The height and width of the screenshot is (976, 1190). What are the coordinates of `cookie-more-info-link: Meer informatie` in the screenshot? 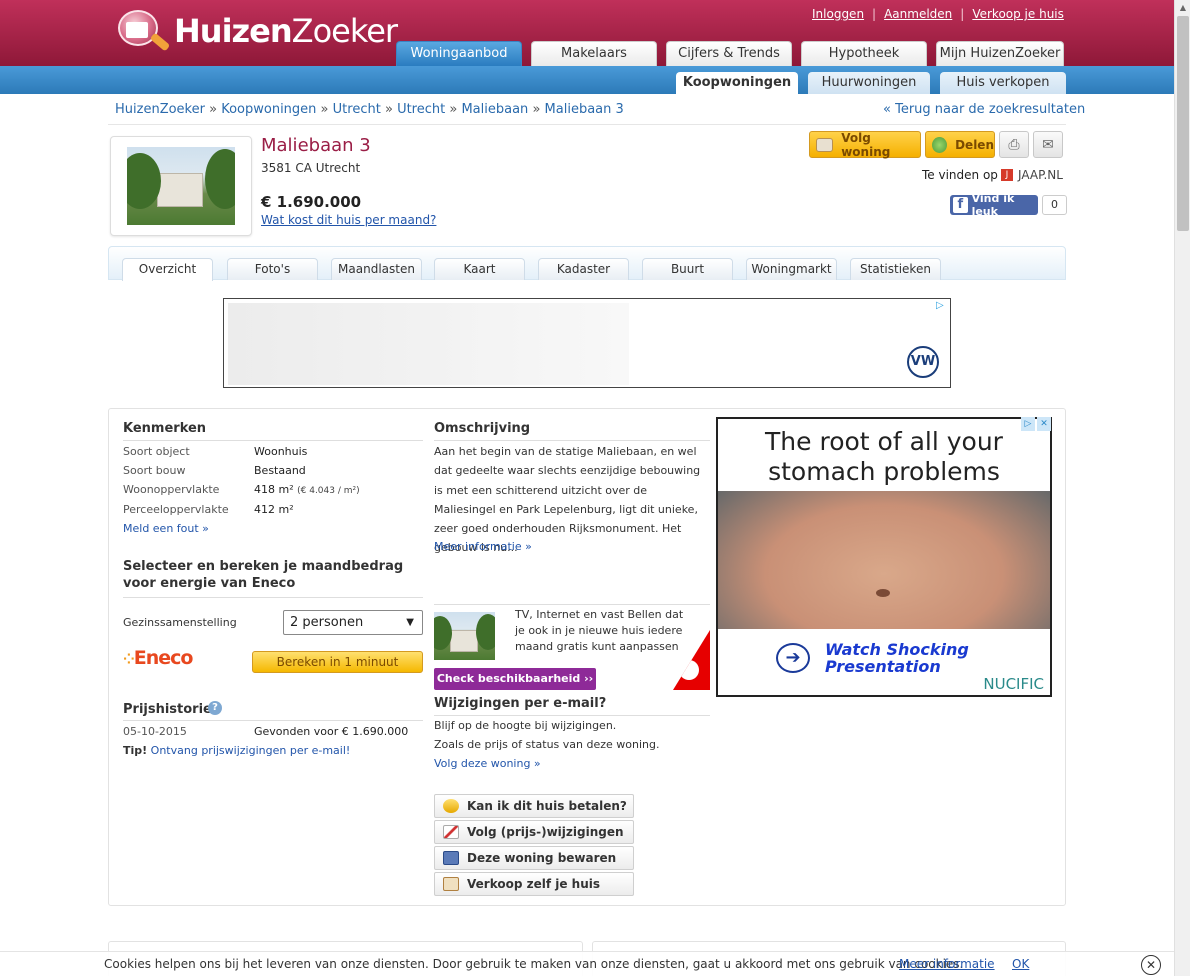 It's located at (947, 964).